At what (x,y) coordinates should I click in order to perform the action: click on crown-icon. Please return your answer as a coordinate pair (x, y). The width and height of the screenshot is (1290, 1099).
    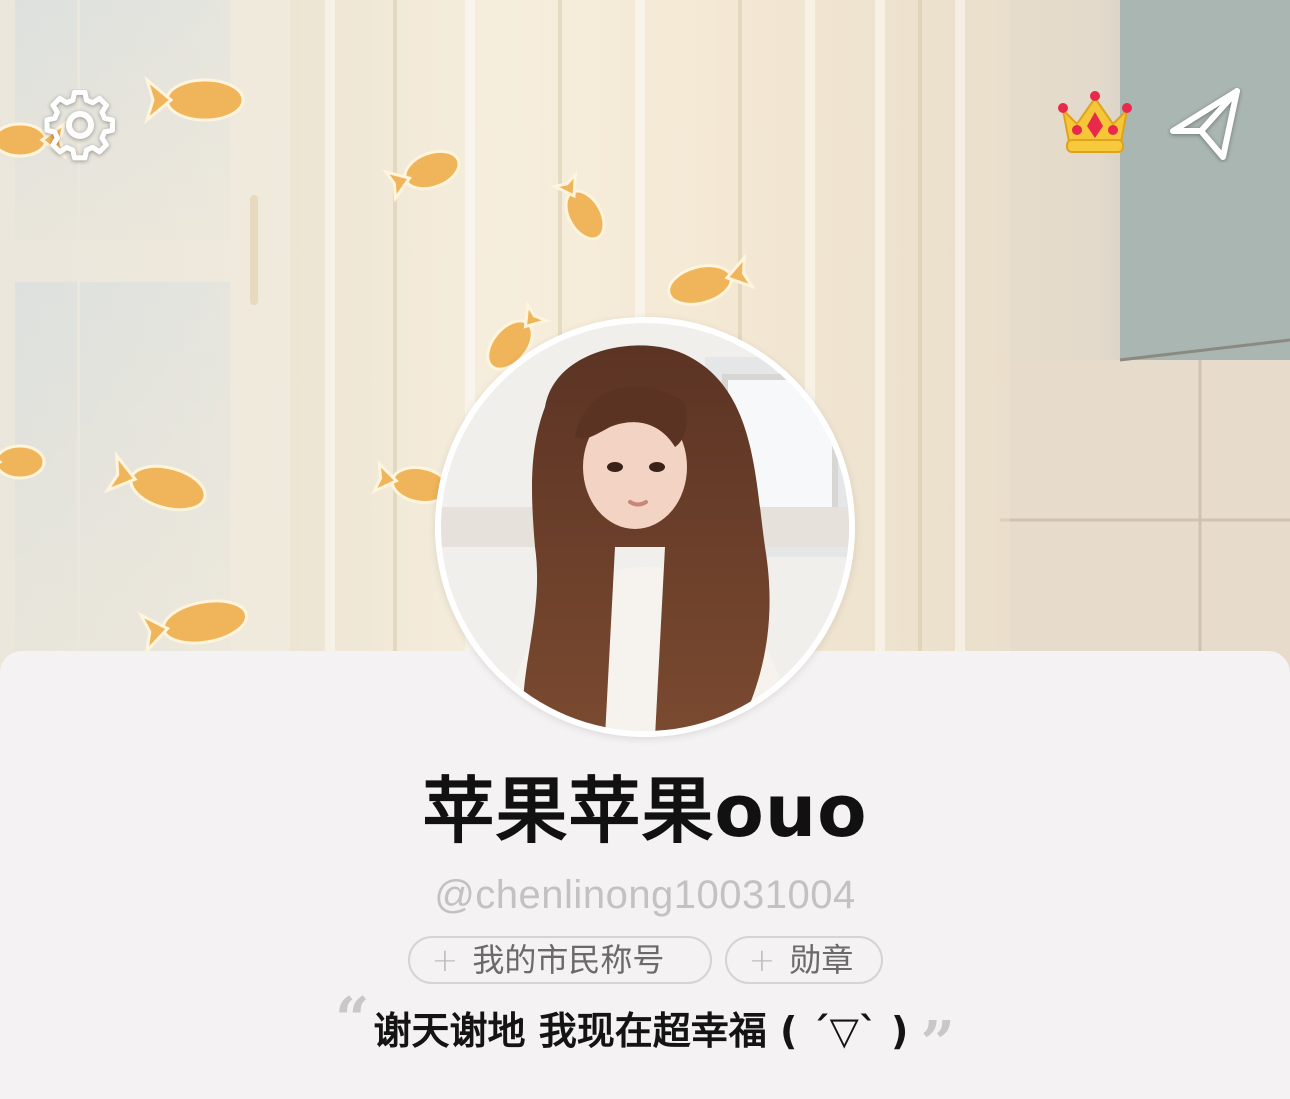
    Looking at the image, I should click on (1095, 122).